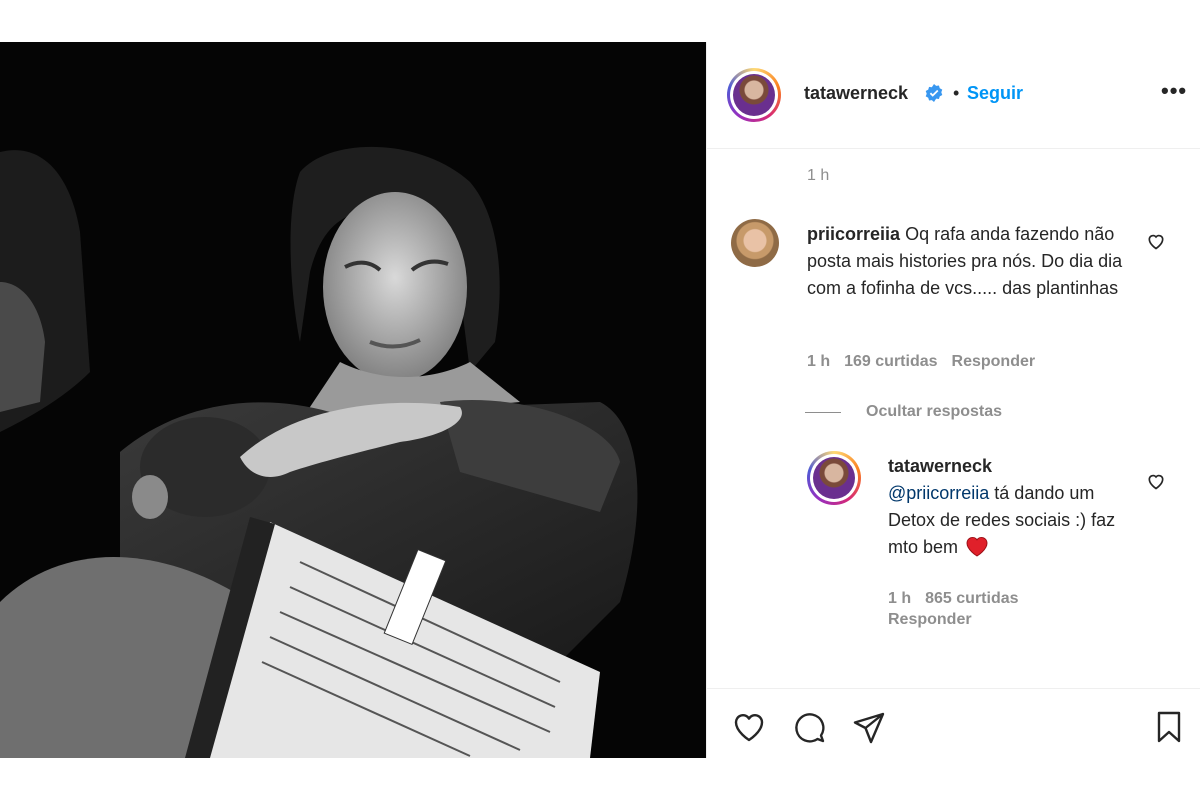 The height and width of the screenshot is (800, 1200). What do you see at coordinates (977, 546) in the screenshot?
I see `red-heart-emoji-icon` at bounding box center [977, 546].